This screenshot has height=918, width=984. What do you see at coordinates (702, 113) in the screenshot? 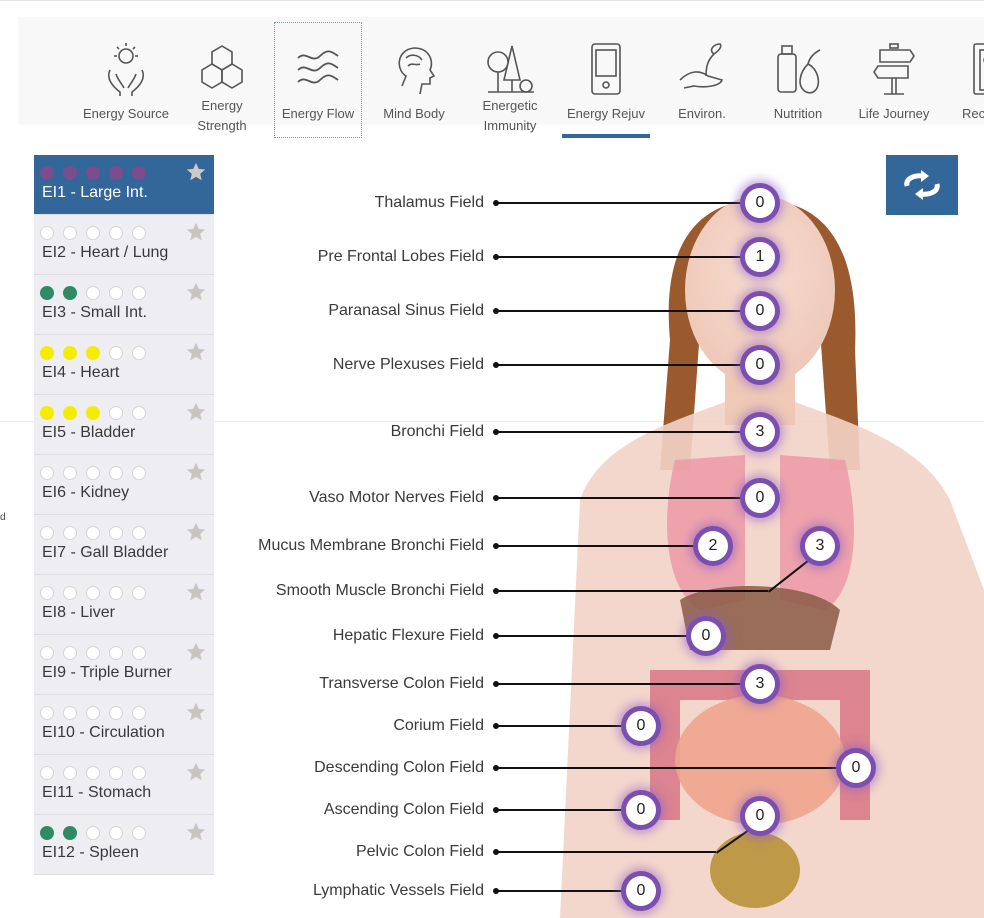
I see `tab-label: Environ.` at bounding box center [702, 113].